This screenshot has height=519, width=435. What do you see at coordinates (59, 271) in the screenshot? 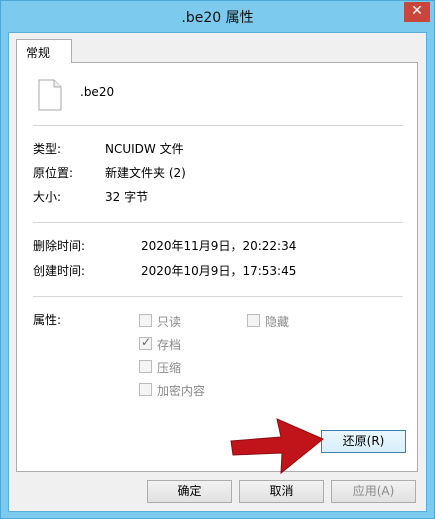
I see `created-time-label: 创建时间:` at bounding box center [59, 271].